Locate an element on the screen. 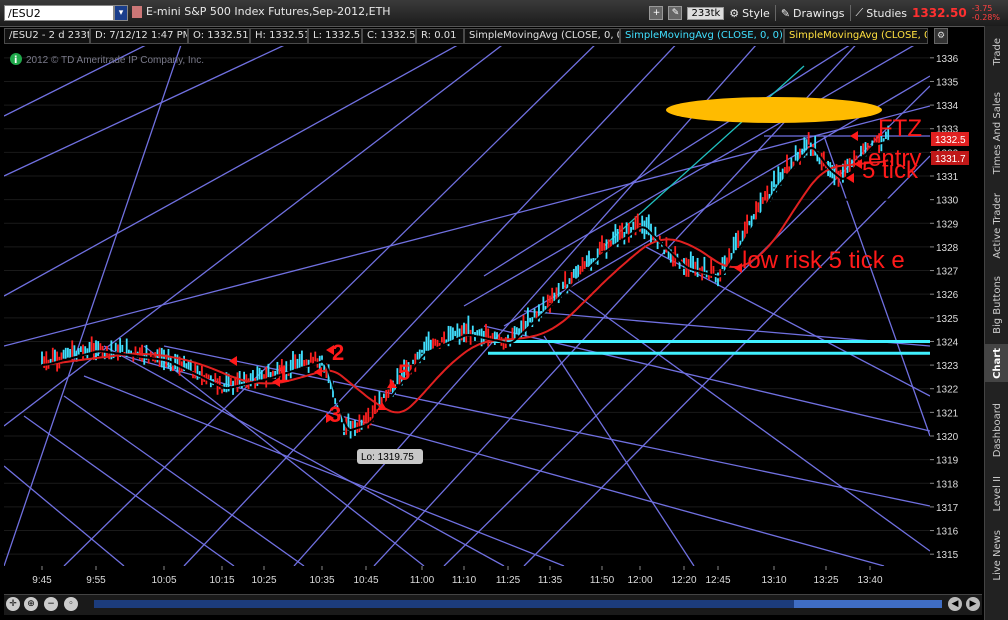  y-tick-label: 1335 is located at coordinates (947, 82).